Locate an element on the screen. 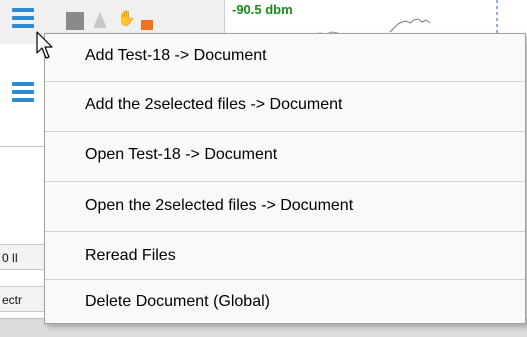 The width and height of the screenshot is (527, 337). menu-item-open-selected-files: Open the 2selected files -> Document is located at coordinates (285, 206).